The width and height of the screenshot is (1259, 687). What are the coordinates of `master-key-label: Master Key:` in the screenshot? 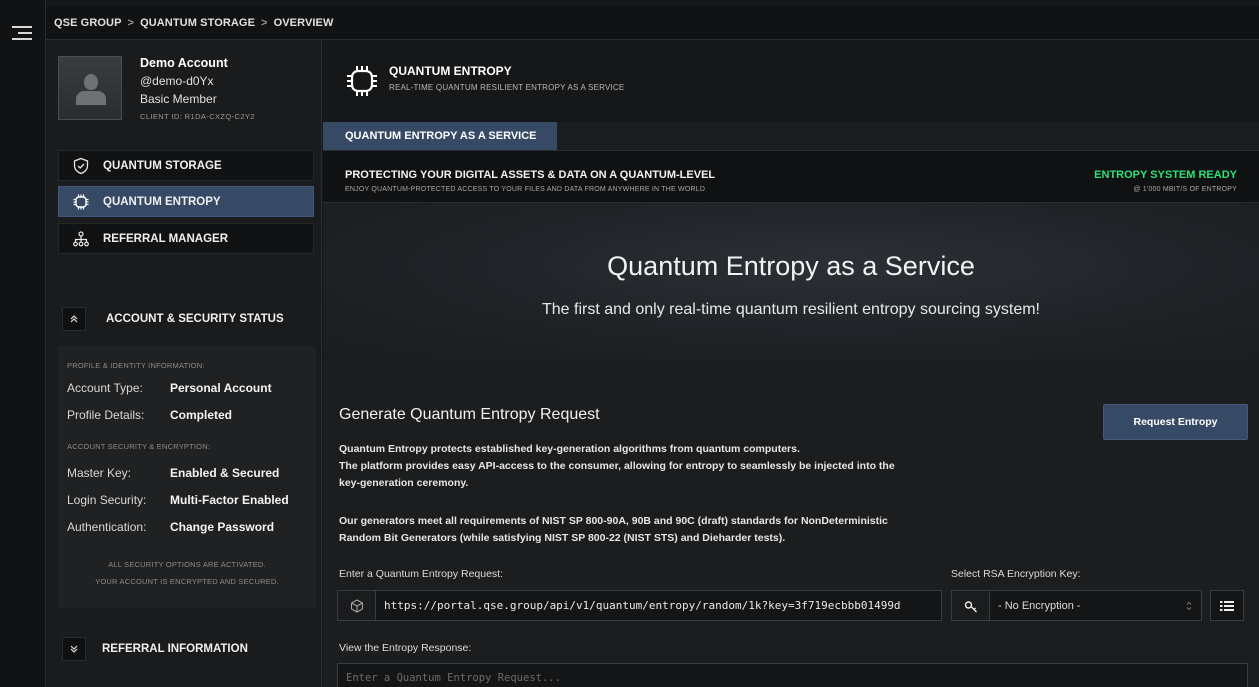 It's located at (99, 473).